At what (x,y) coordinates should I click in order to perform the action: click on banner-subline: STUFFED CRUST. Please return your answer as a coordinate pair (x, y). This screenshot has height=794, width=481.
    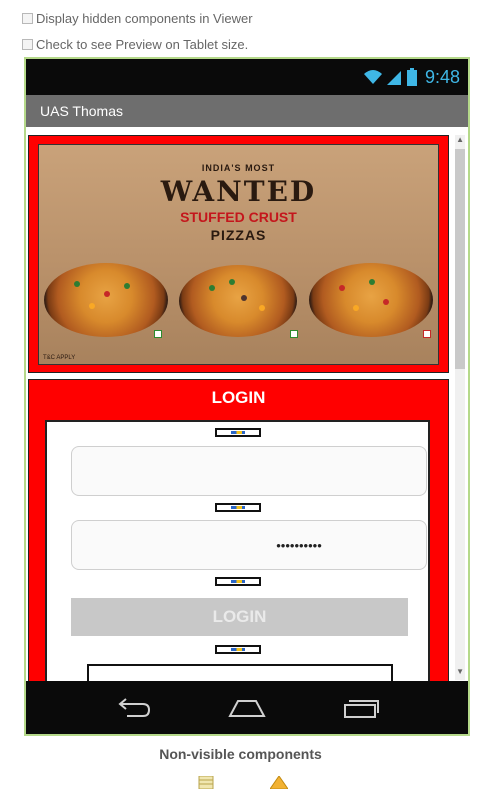
    Looking at the image, I should click on (238, 217).